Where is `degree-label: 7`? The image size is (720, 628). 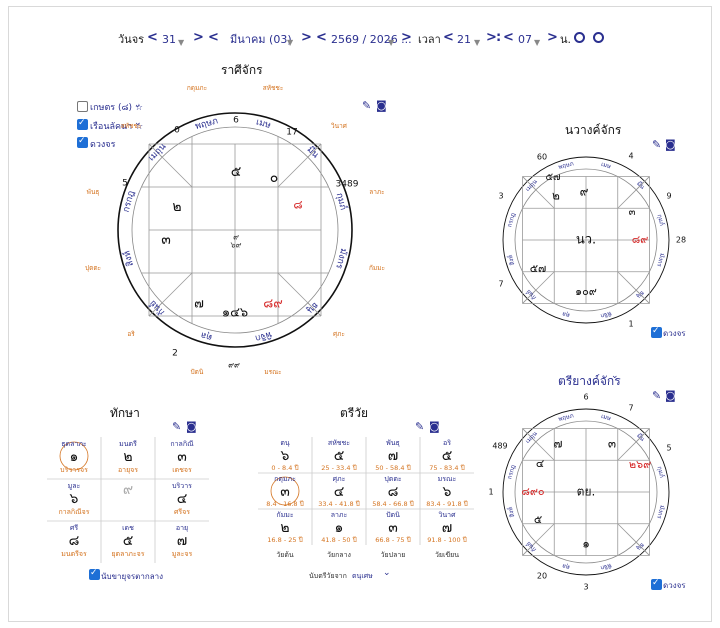
degree-label: 7 is located at coordinates (630, 408).